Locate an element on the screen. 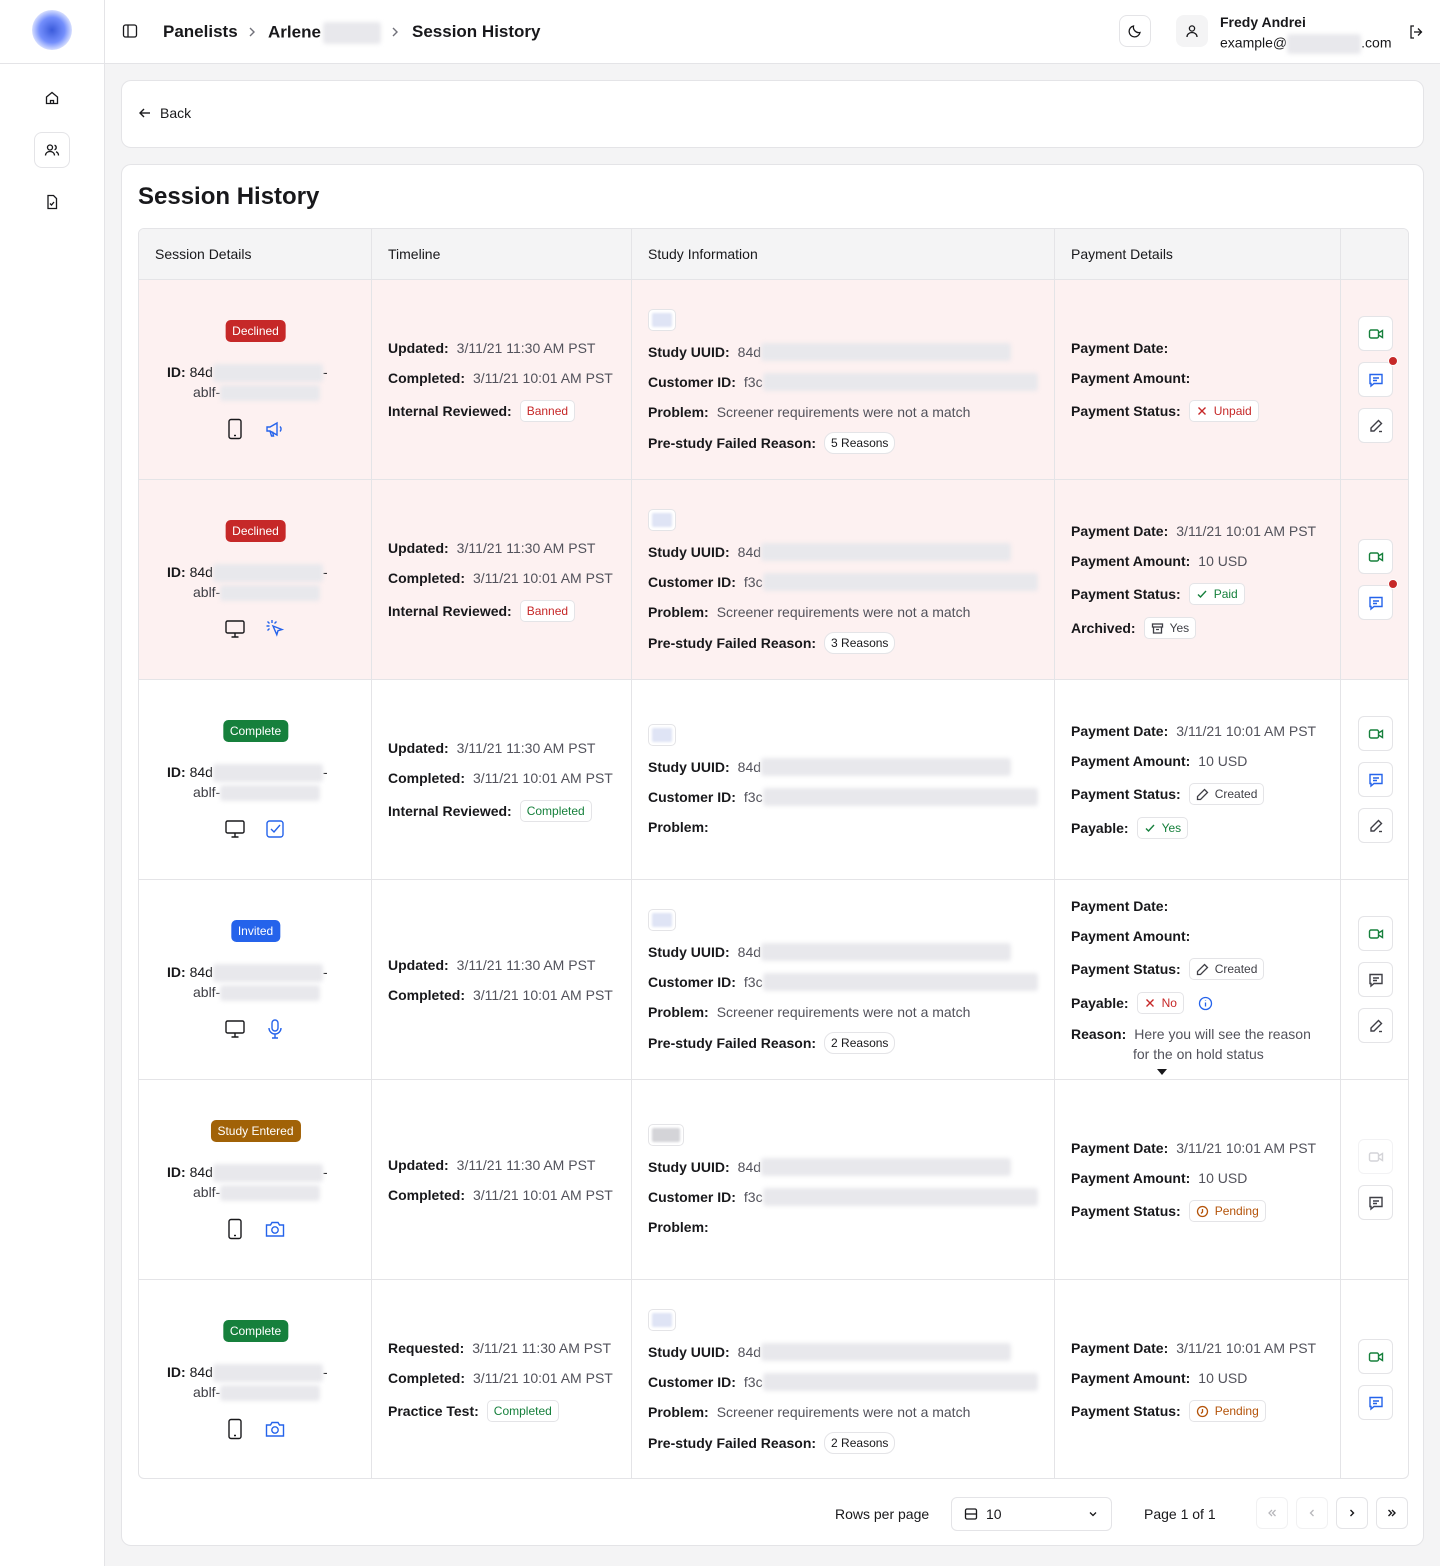  back-button: Back is located at coordinates (164, 113).